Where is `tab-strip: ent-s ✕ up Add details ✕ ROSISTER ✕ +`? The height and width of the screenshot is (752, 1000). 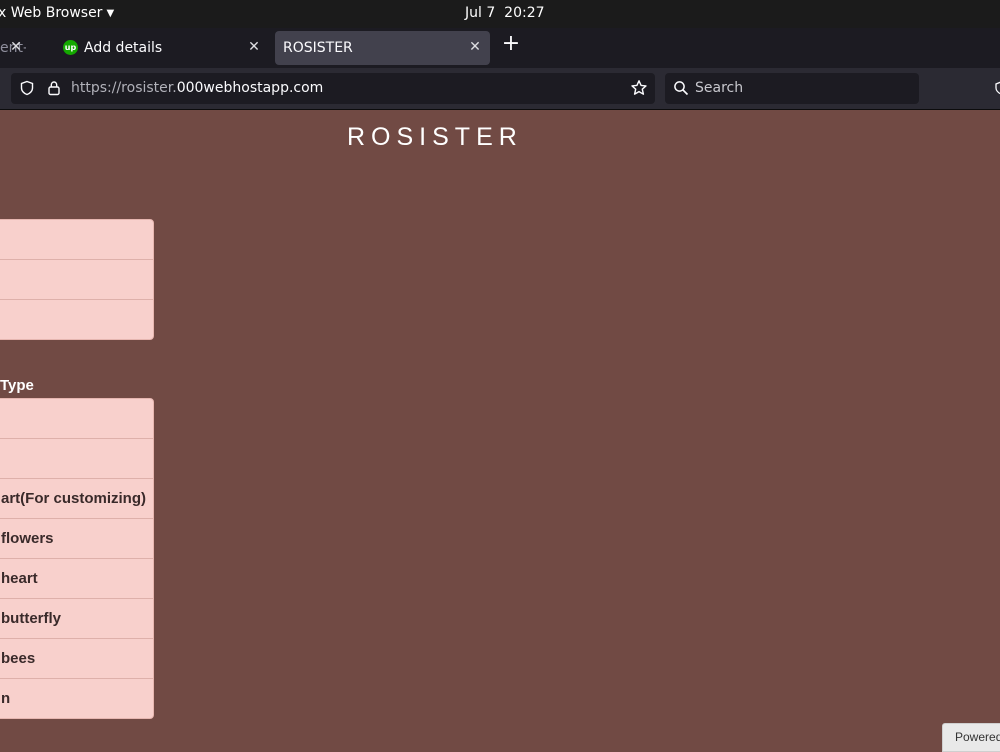
tab-strip: ent-s ✕ up Add details ✕ ROSISTER ✕ + is located at coordinates (500, 48).